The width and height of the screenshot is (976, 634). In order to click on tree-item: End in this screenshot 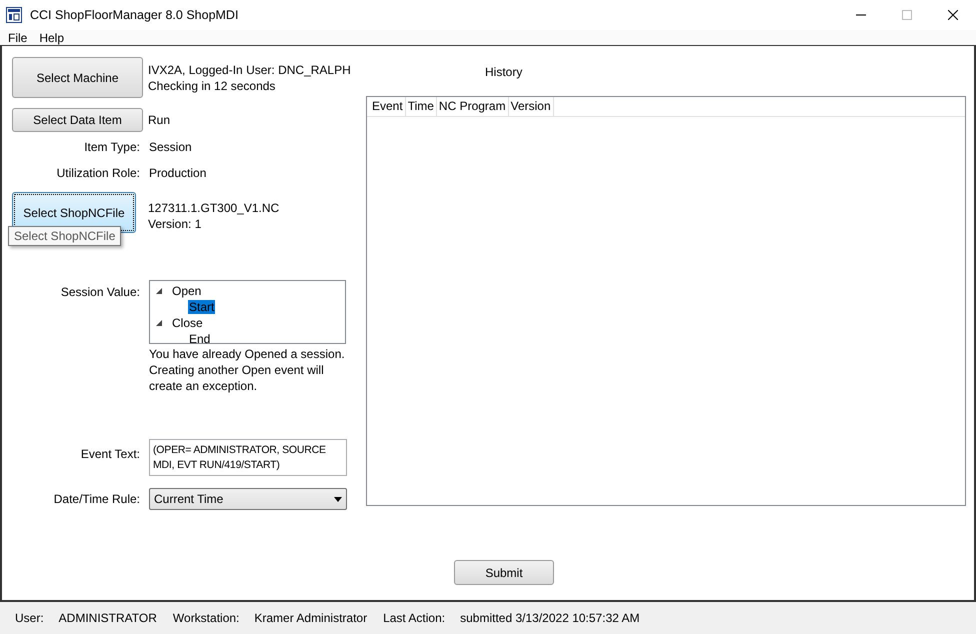, I will do `click(200, 339)`.